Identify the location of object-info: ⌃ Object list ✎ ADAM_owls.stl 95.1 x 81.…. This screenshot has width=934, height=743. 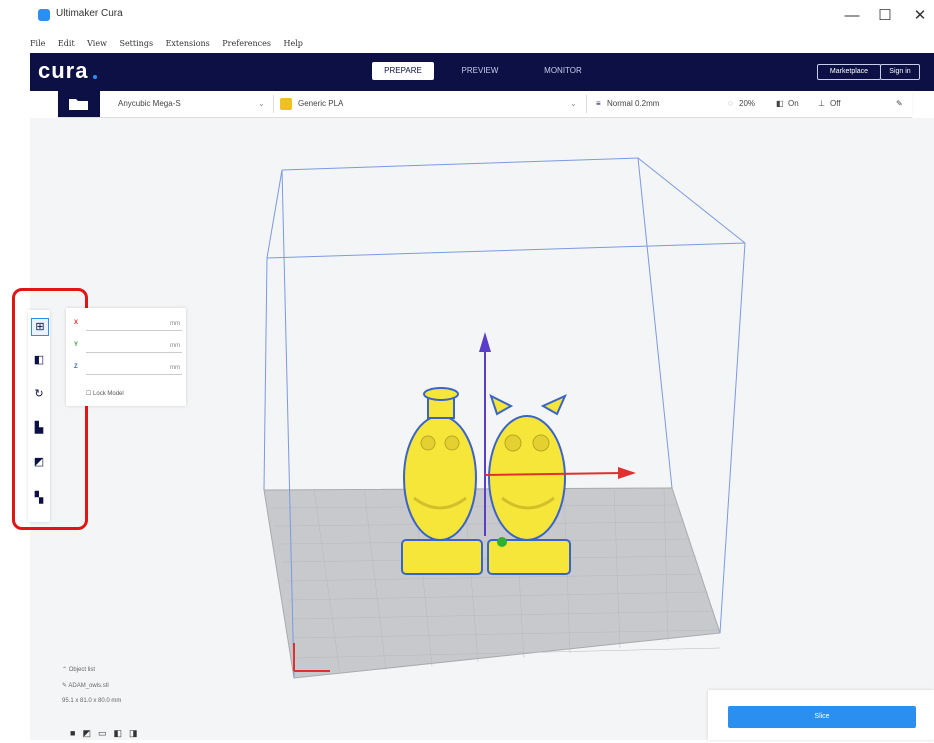
(122, 690).